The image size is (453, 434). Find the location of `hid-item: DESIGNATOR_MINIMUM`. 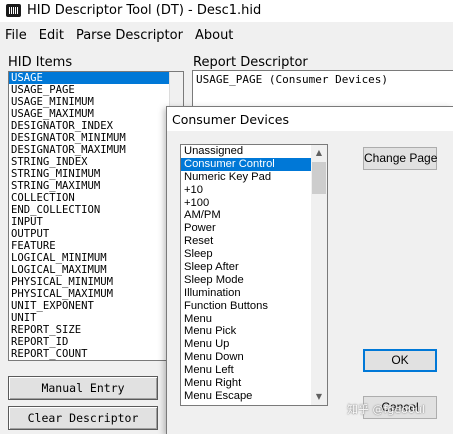

hid-item: DESIGNATOR_MINIMUM is located at coordinates (96, 138).